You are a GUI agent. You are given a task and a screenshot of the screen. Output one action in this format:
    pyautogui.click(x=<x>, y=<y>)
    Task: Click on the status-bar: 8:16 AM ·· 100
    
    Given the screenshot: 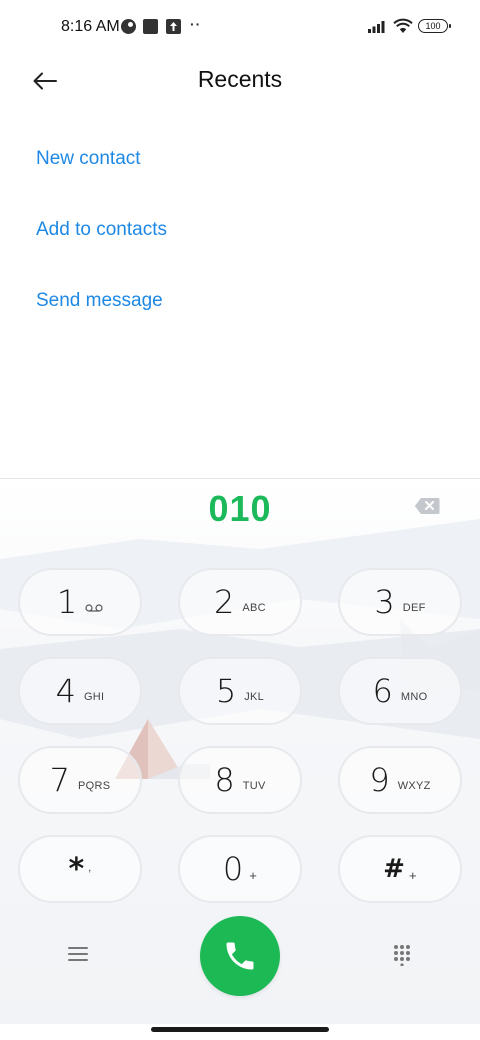 What is the action you would take?
    pyautogui.click(x=240, y=28)
    